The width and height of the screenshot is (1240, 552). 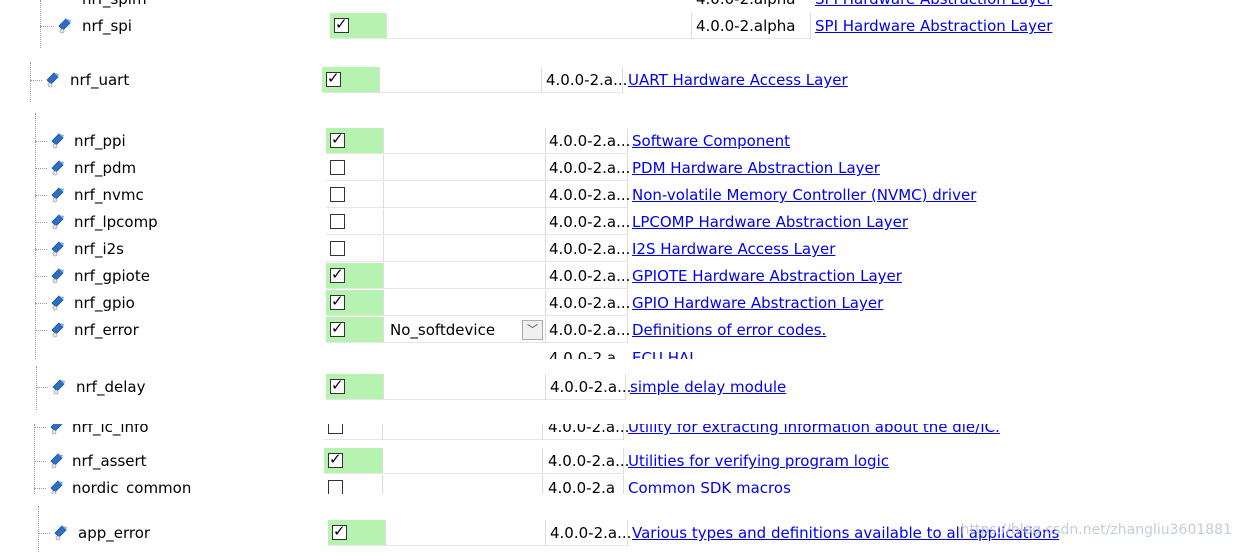 I want to click on component-version: 4.0.0-2.a, so click(x=582, y=486).